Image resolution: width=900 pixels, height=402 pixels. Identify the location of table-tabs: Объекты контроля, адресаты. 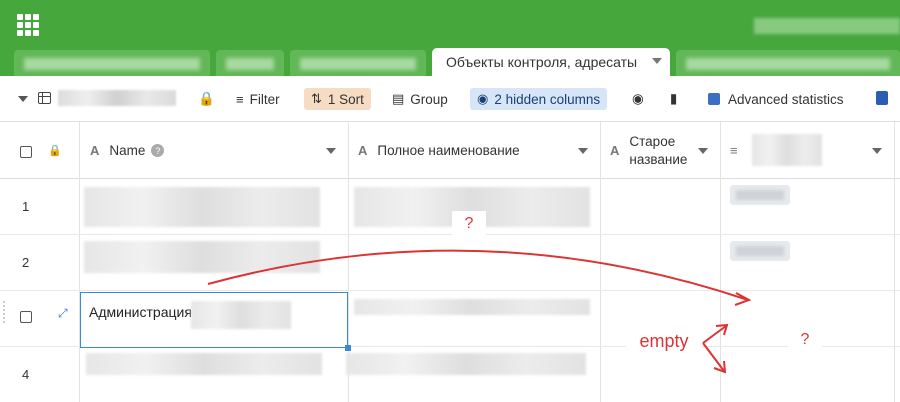
(450, 62).